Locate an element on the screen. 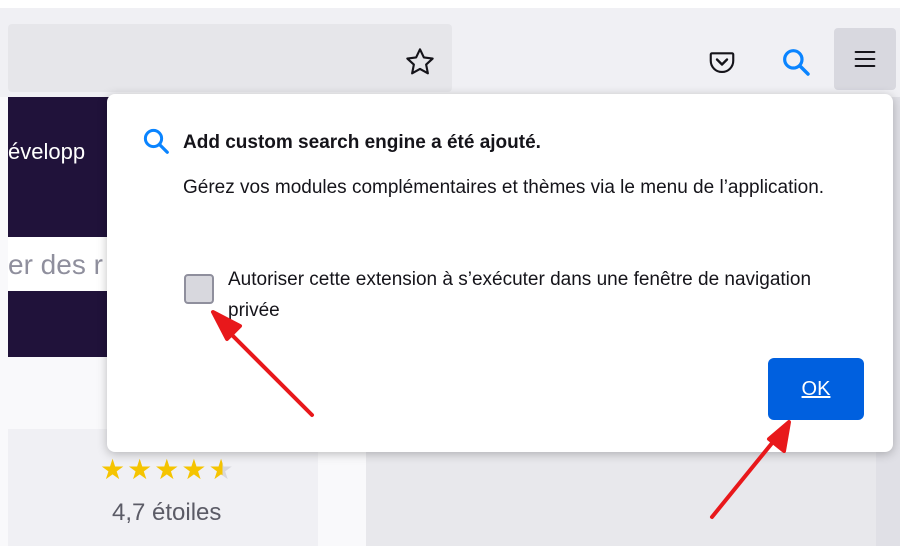 This screenshot has height=546, width=900. page-search-placeholder: er des r is located at coordinates (55, 264).